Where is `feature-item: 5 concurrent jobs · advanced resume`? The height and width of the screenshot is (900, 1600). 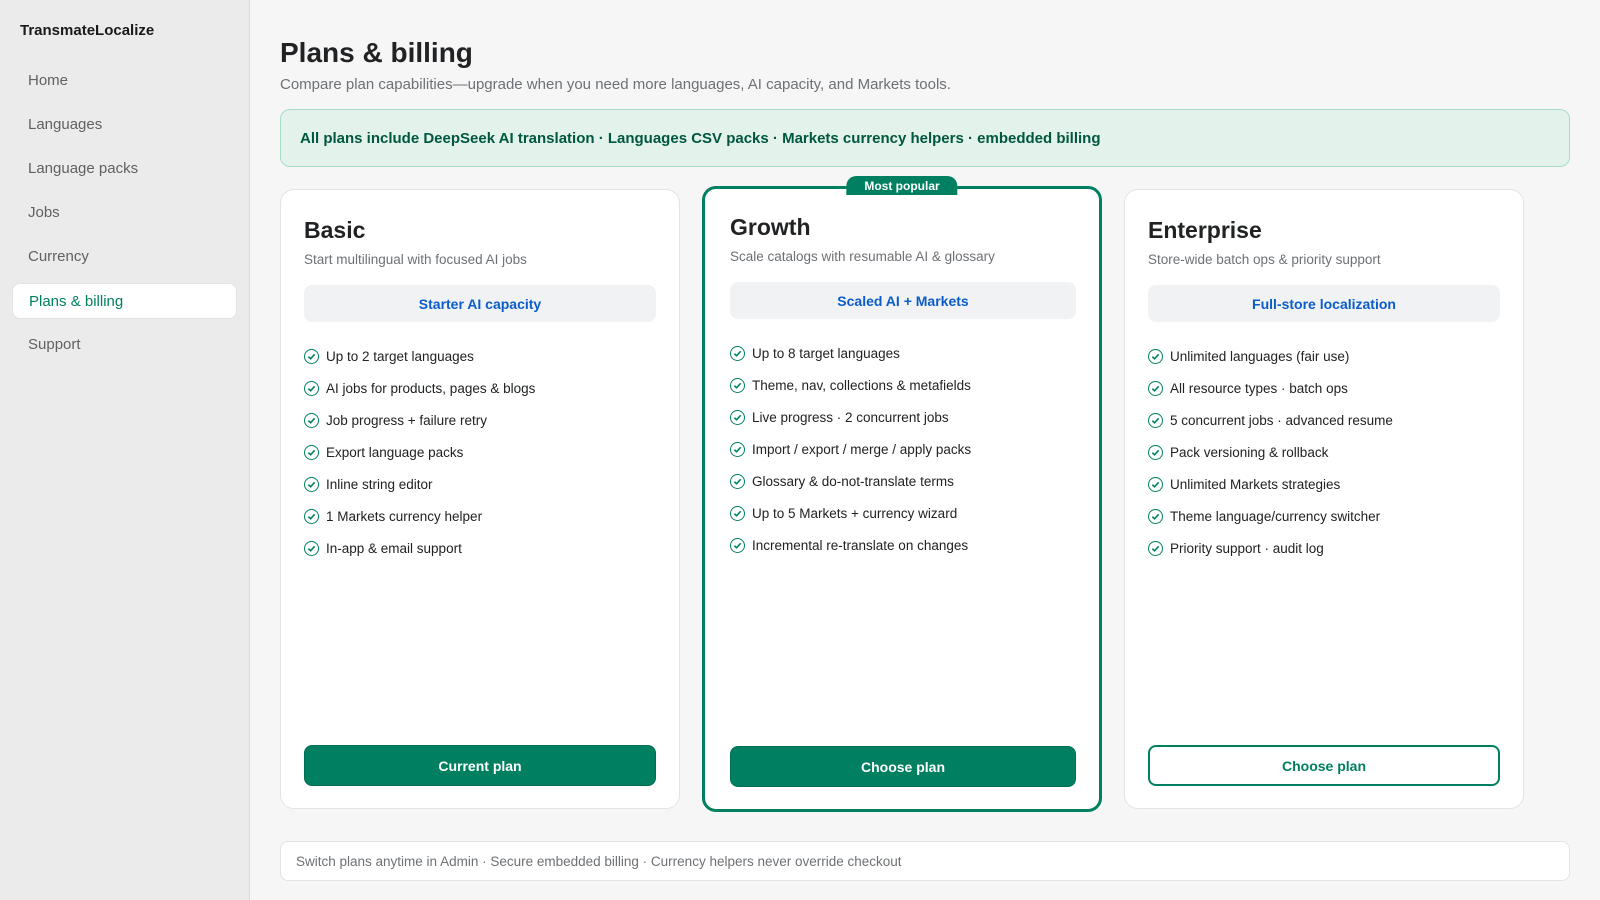
feature-item: 5 concurrent jobs · advanced resume is located at coordinates (1324, 420).